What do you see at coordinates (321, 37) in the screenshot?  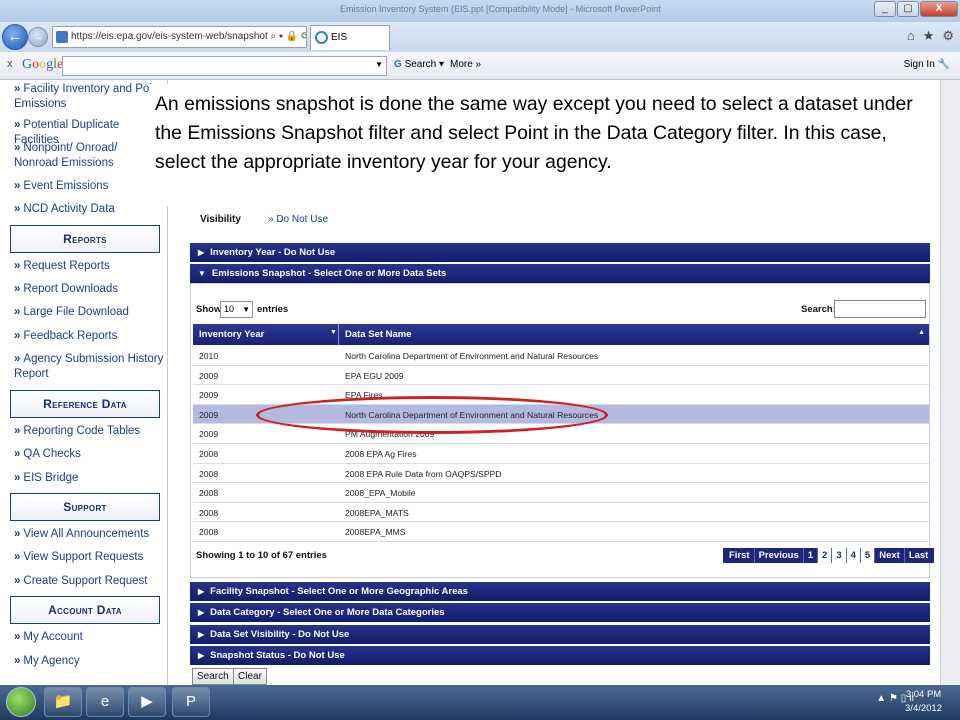 I see `ie-icon` at bounding box center [321, 37].